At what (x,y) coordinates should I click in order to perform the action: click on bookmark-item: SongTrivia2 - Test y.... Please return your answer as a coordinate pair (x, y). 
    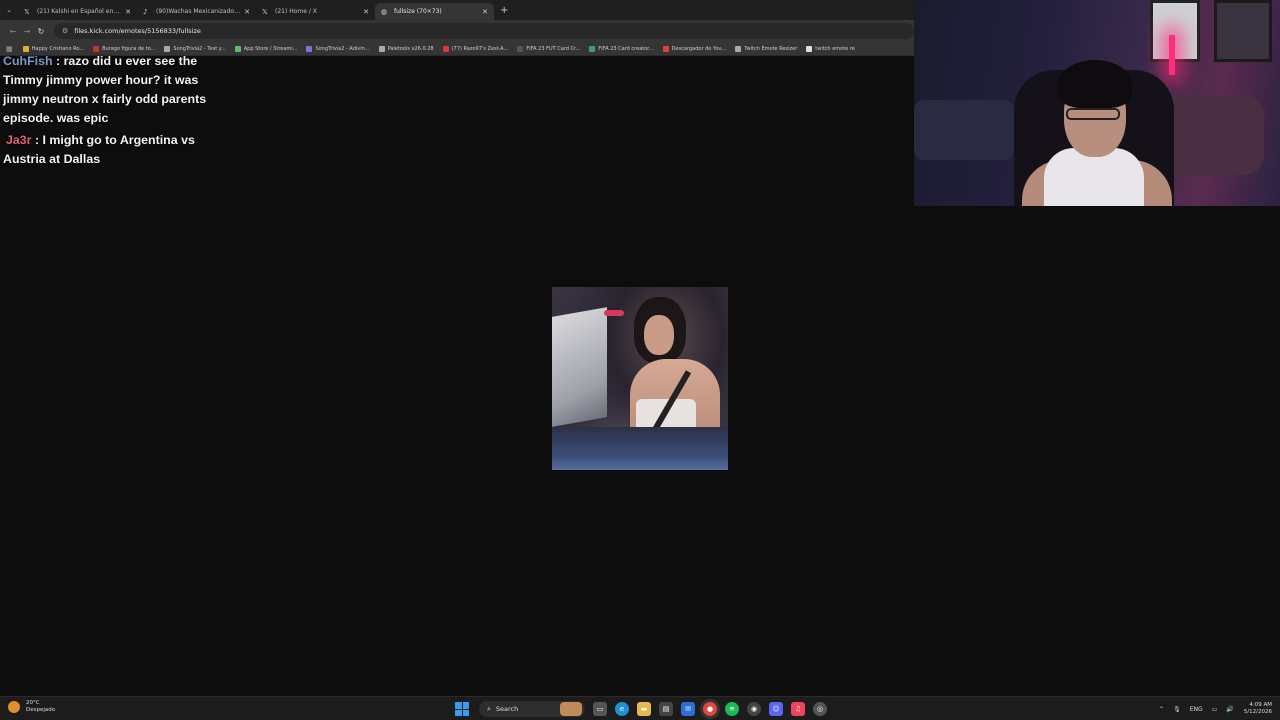
    Looking at the image, I should click on (195, 48).